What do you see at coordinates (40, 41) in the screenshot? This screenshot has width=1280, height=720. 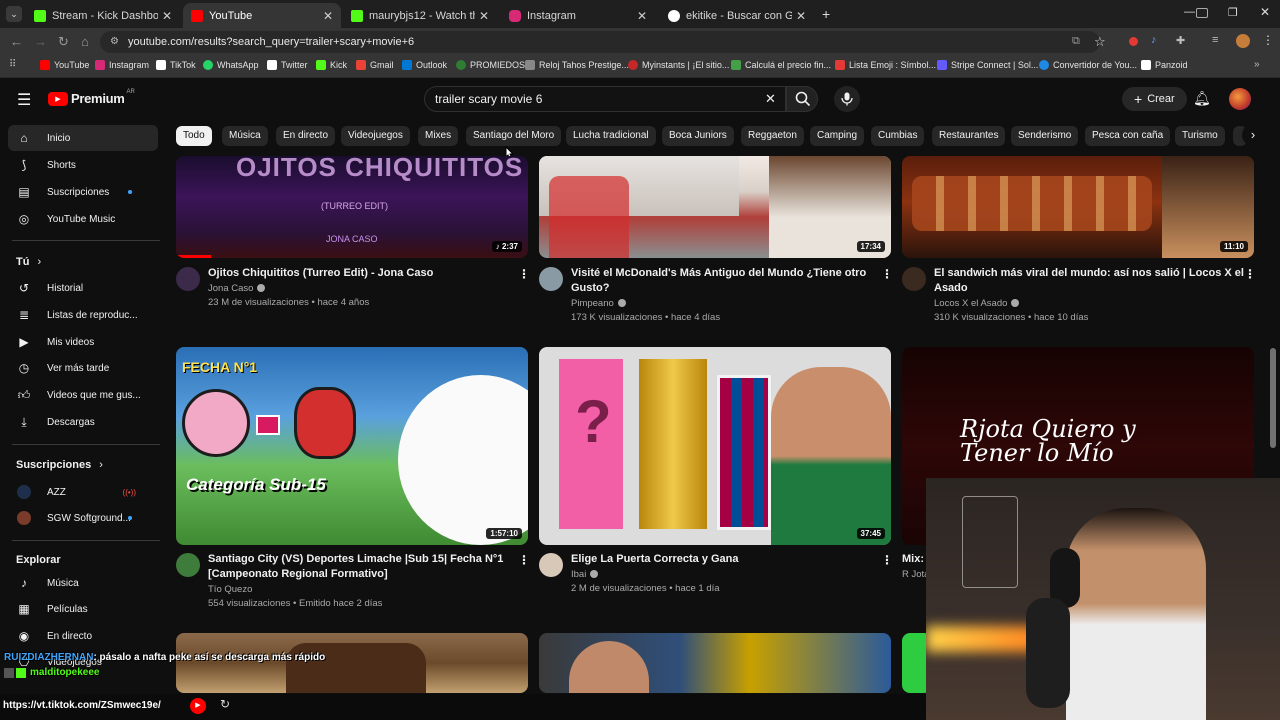 I see `forward-icon: →` at bounding box center [40, 41].